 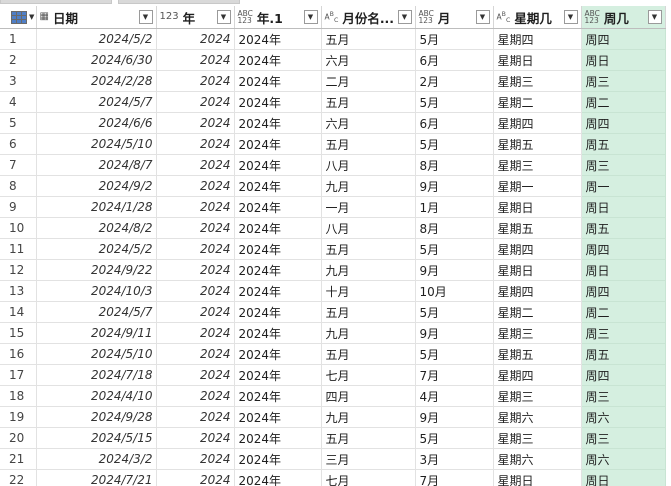 I want to click on column-header-year: 123 年 ▼, so click(x=195, y=17).